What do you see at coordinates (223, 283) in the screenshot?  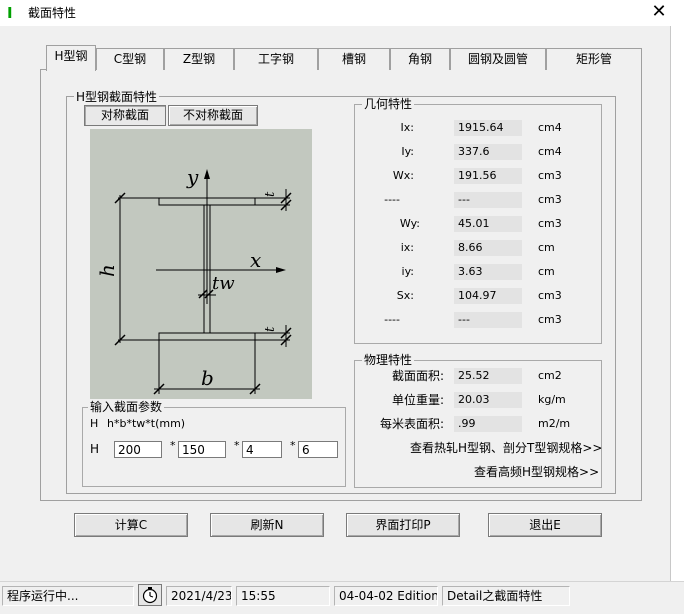 I see `tw-label: tw` at bounding box center [223, 283].